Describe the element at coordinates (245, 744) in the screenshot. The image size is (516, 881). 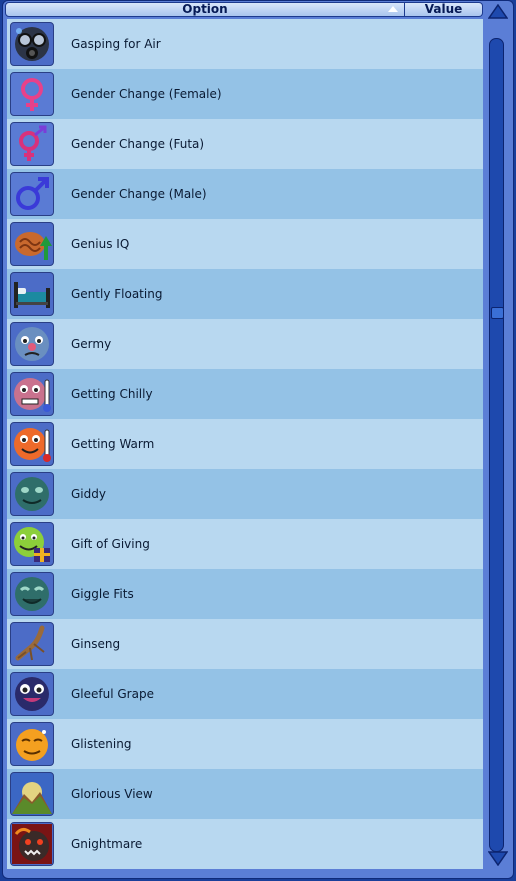
I see `list-item: Glistening` at that location.